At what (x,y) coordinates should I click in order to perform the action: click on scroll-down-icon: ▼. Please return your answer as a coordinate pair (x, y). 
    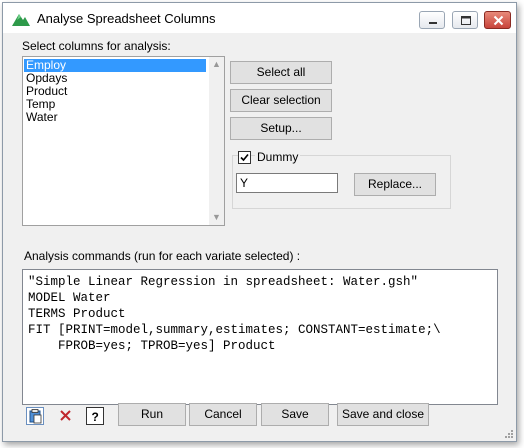
    Looking at the image, I should click on (216, 217).